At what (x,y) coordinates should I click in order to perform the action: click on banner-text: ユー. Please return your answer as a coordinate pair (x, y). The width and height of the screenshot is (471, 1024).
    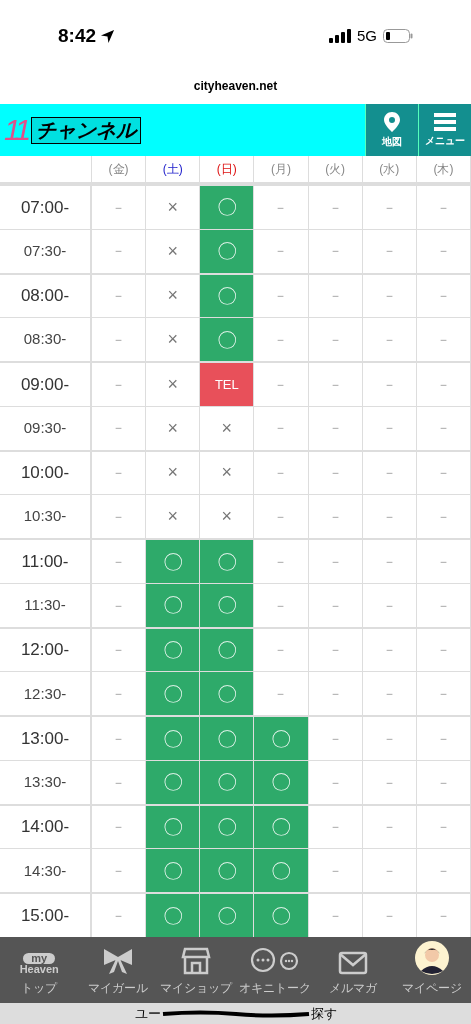
    Looking at the image, I should click on (147, 1013).